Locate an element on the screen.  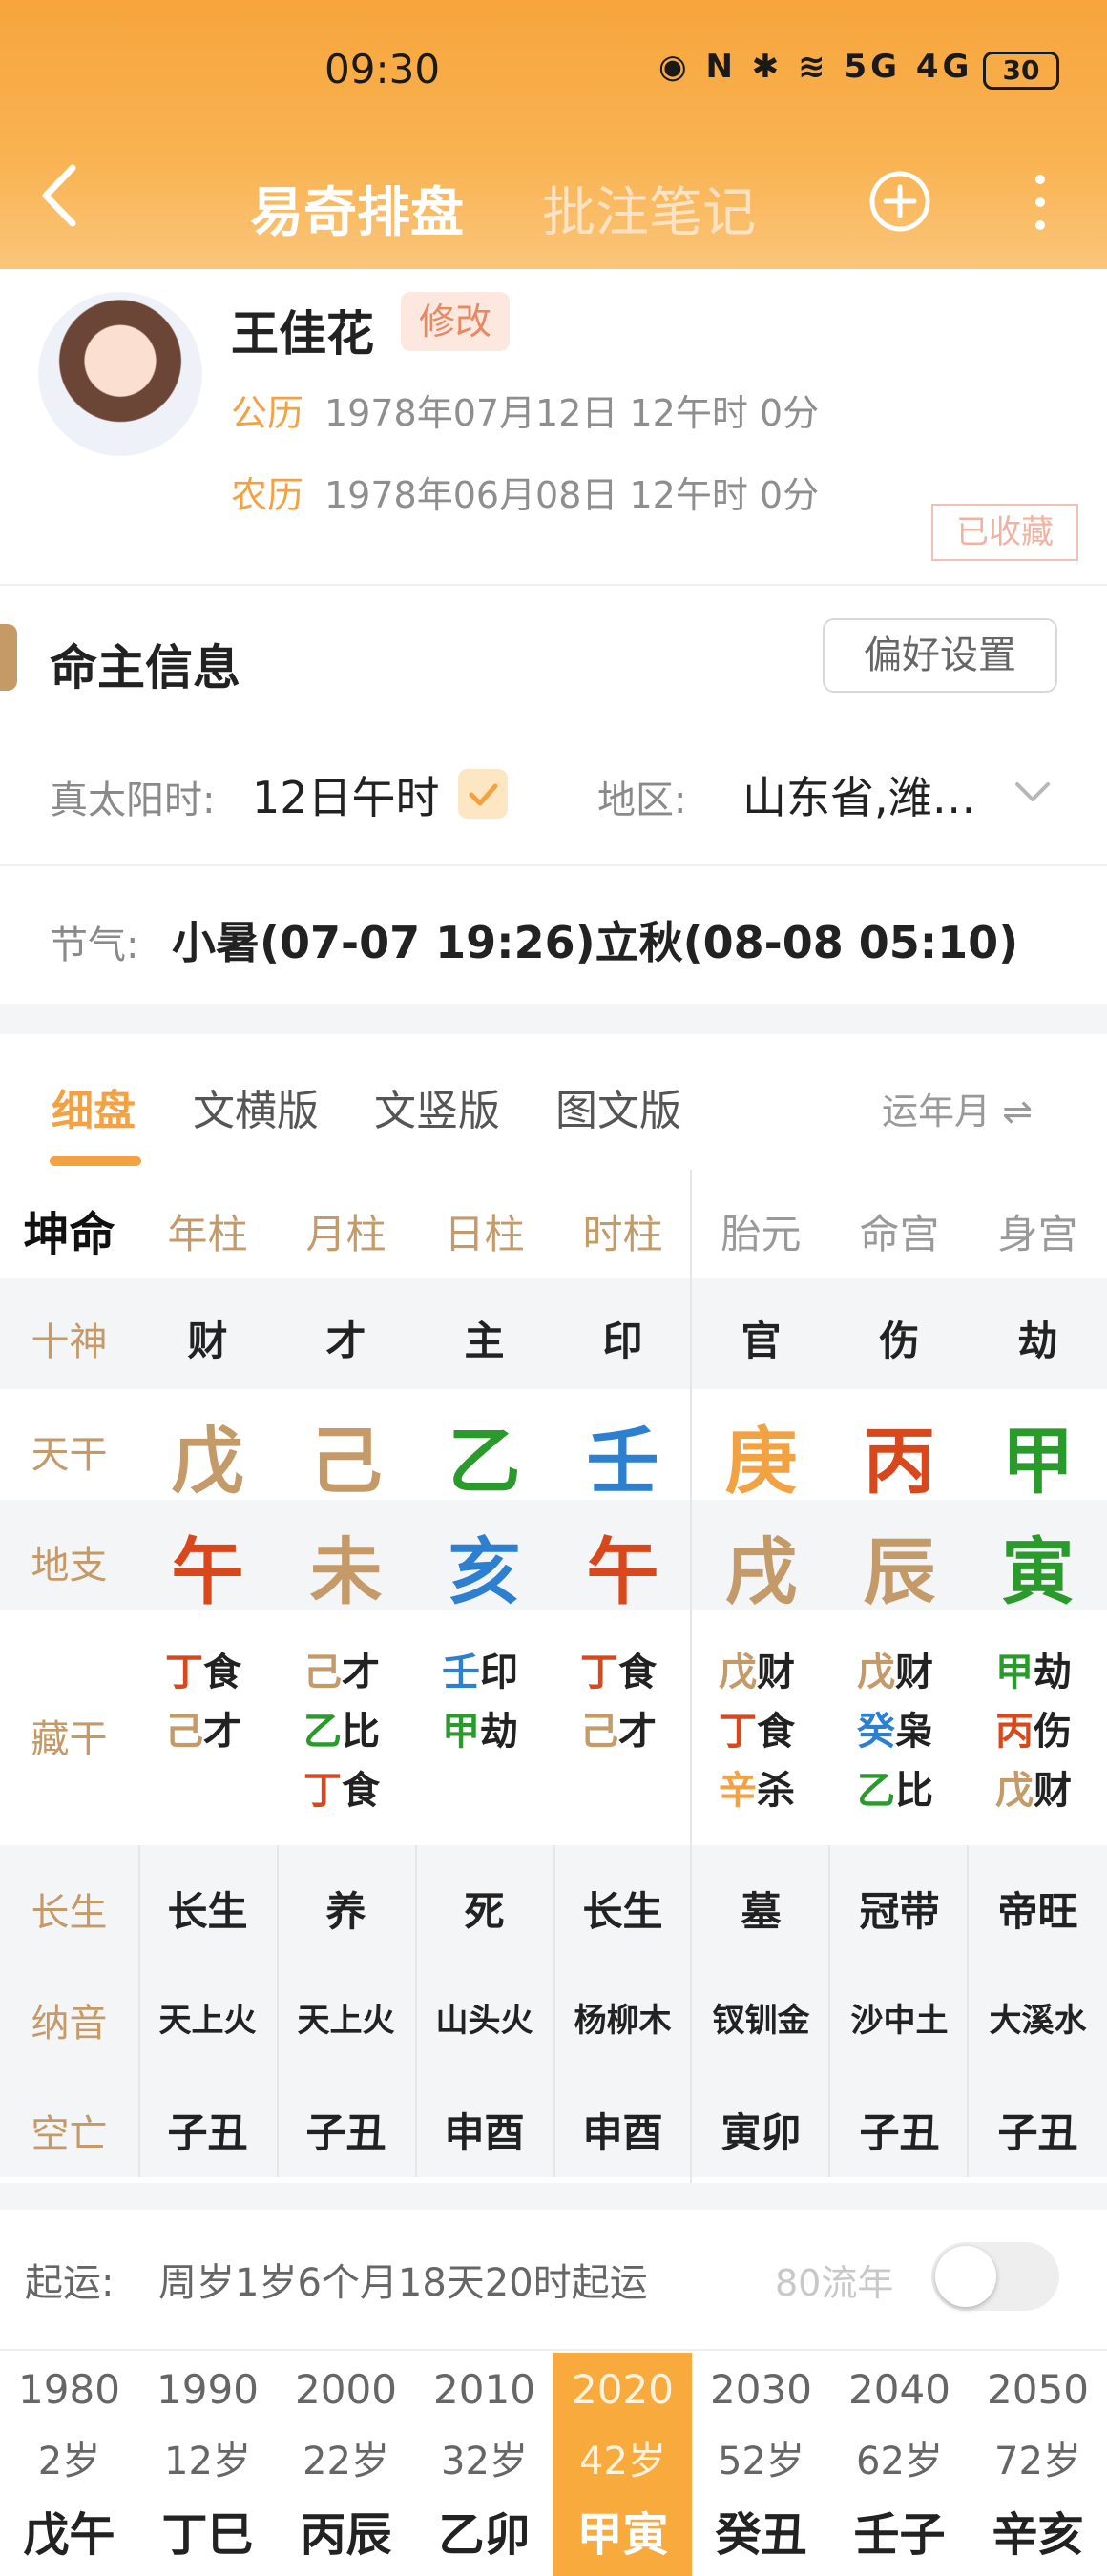
dayun-age: 52岁 is located at coordinates (761, 2461).